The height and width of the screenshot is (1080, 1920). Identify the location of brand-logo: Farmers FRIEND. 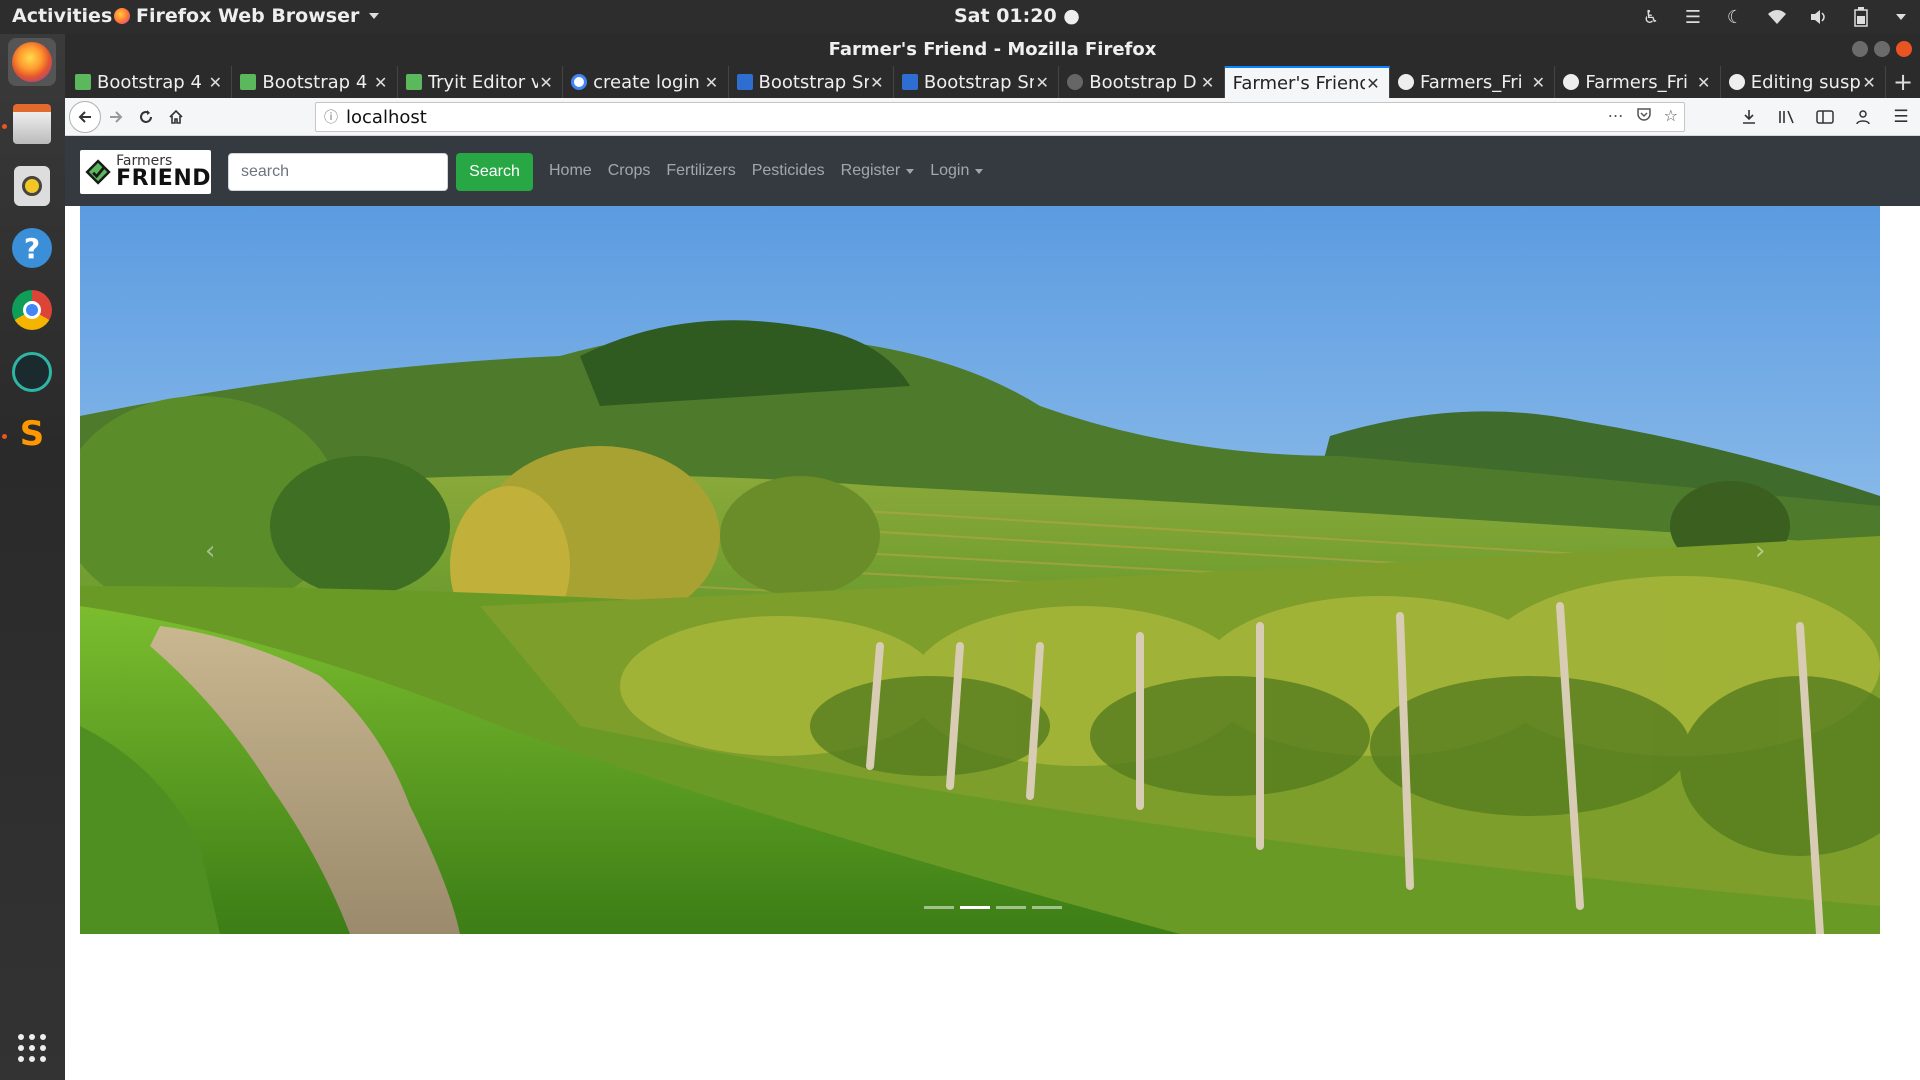
(145, 172).